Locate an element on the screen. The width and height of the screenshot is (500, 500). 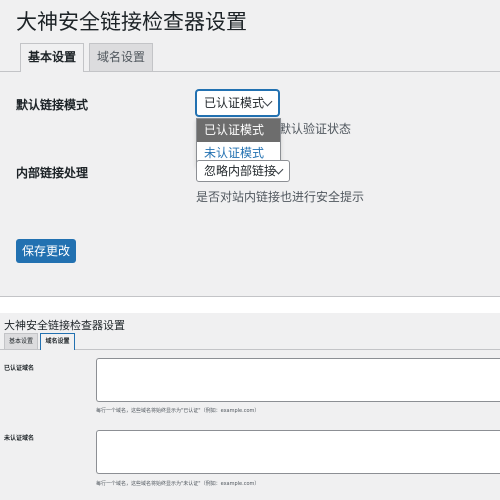
internal-links-select: 忽略内部链接 is located at coordinates (243, 171).